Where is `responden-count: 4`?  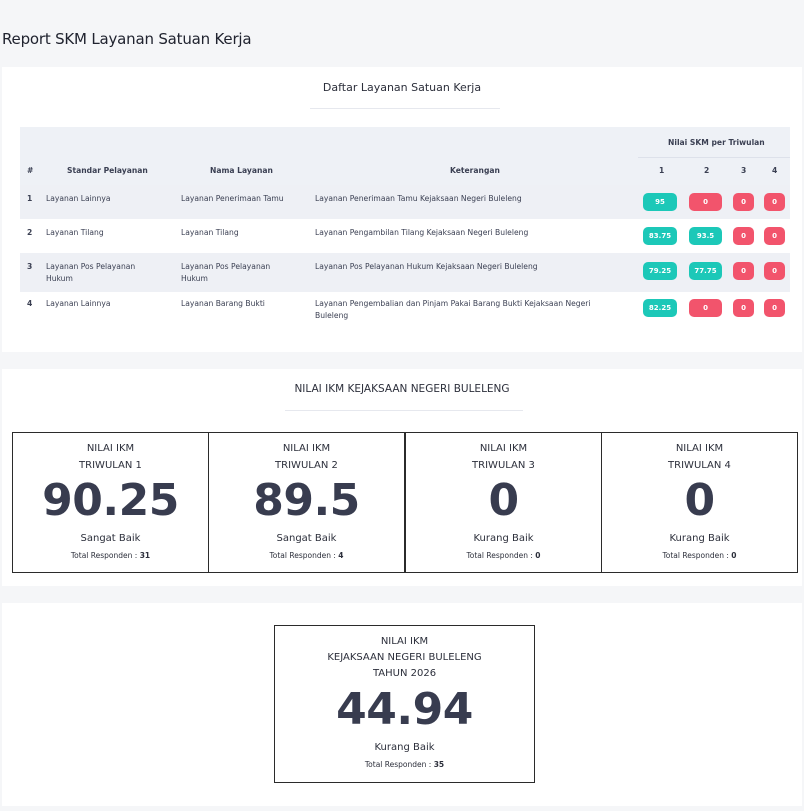 responden-count: 4 is located at coordinates (341, 555).